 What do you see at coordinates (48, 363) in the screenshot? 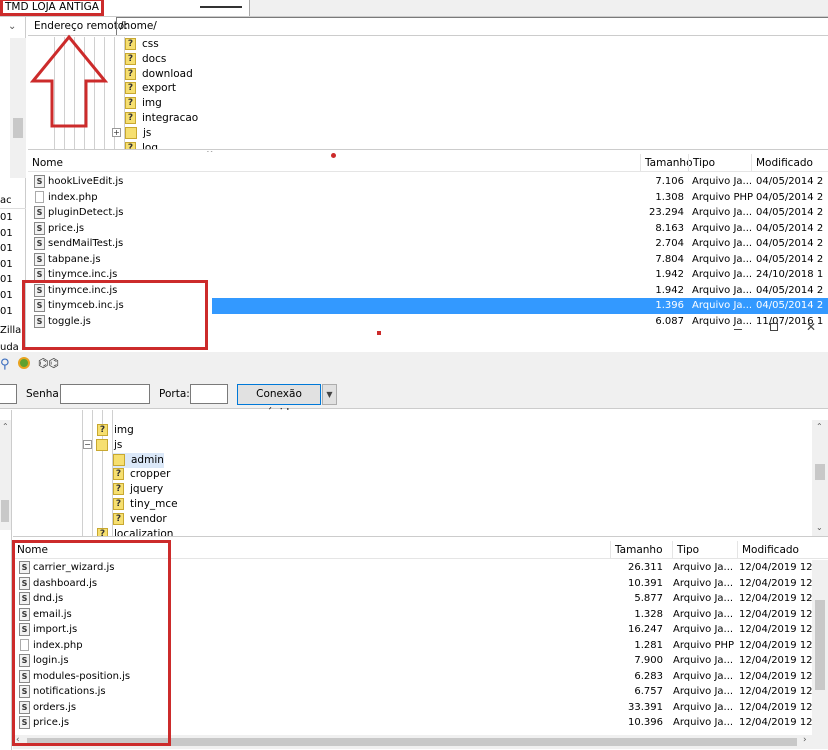
I see `binoculars-icon: ⌬⌬` at bounding box center [48, 363].